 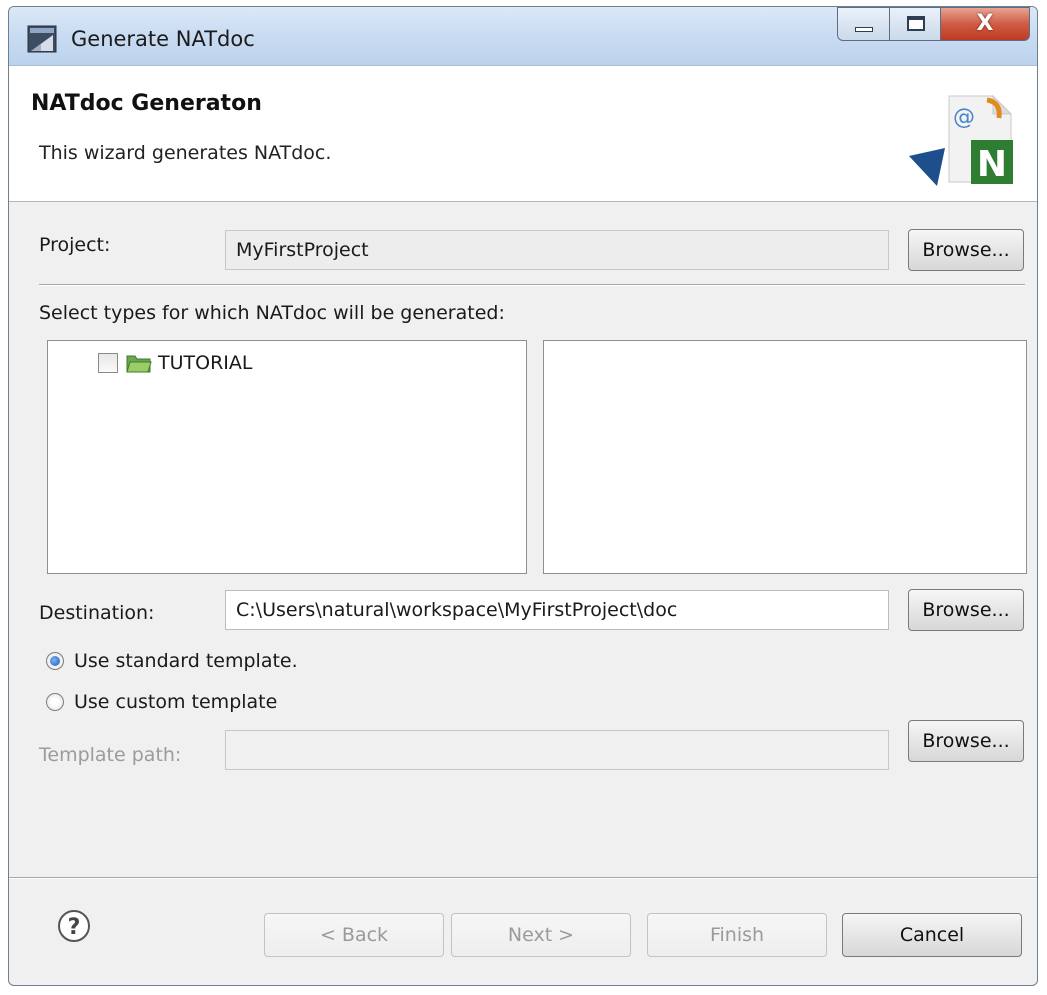 I want to click on folder-icon, so click(x=139, y=364).